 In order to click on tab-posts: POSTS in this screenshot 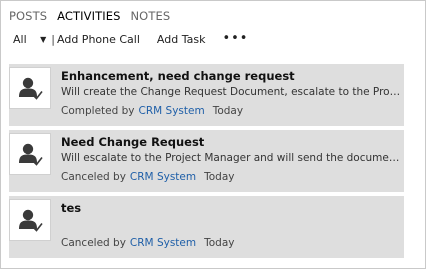, I will do `click(28, 16)`.